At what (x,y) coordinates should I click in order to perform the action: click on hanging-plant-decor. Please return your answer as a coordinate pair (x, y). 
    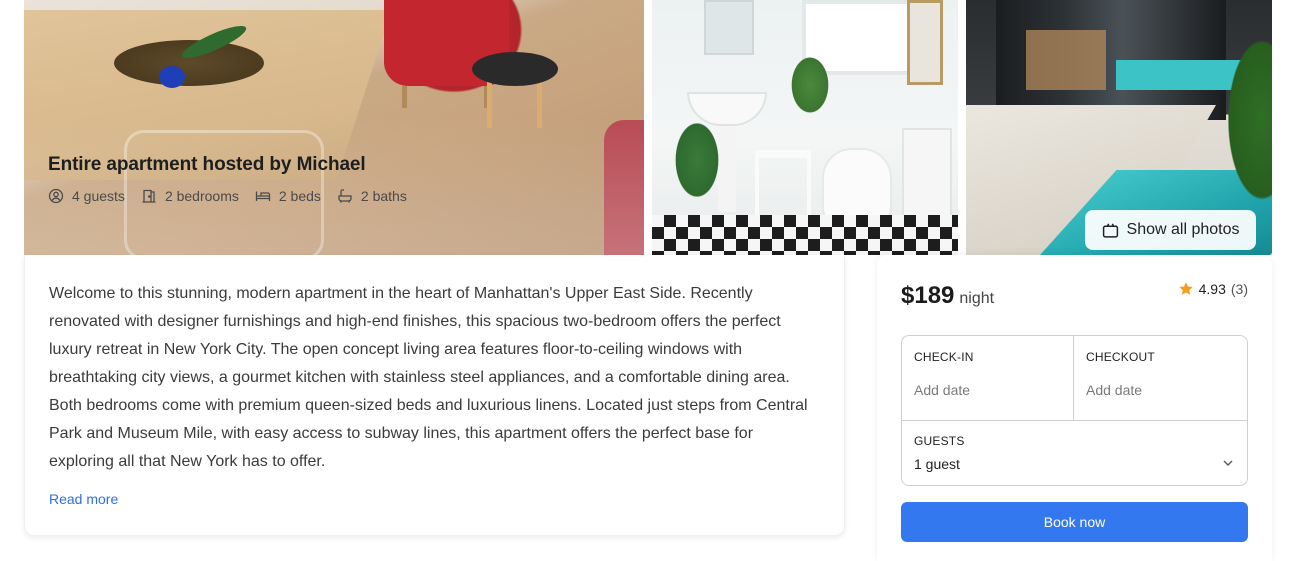
    Looking at the image, I should click on (810, 85).